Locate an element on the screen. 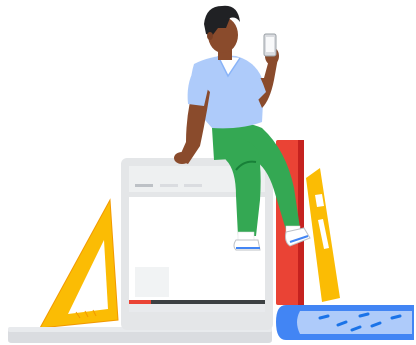 This screenshot has height=345, width=416. blue-book is located at coordinates (345, 322).